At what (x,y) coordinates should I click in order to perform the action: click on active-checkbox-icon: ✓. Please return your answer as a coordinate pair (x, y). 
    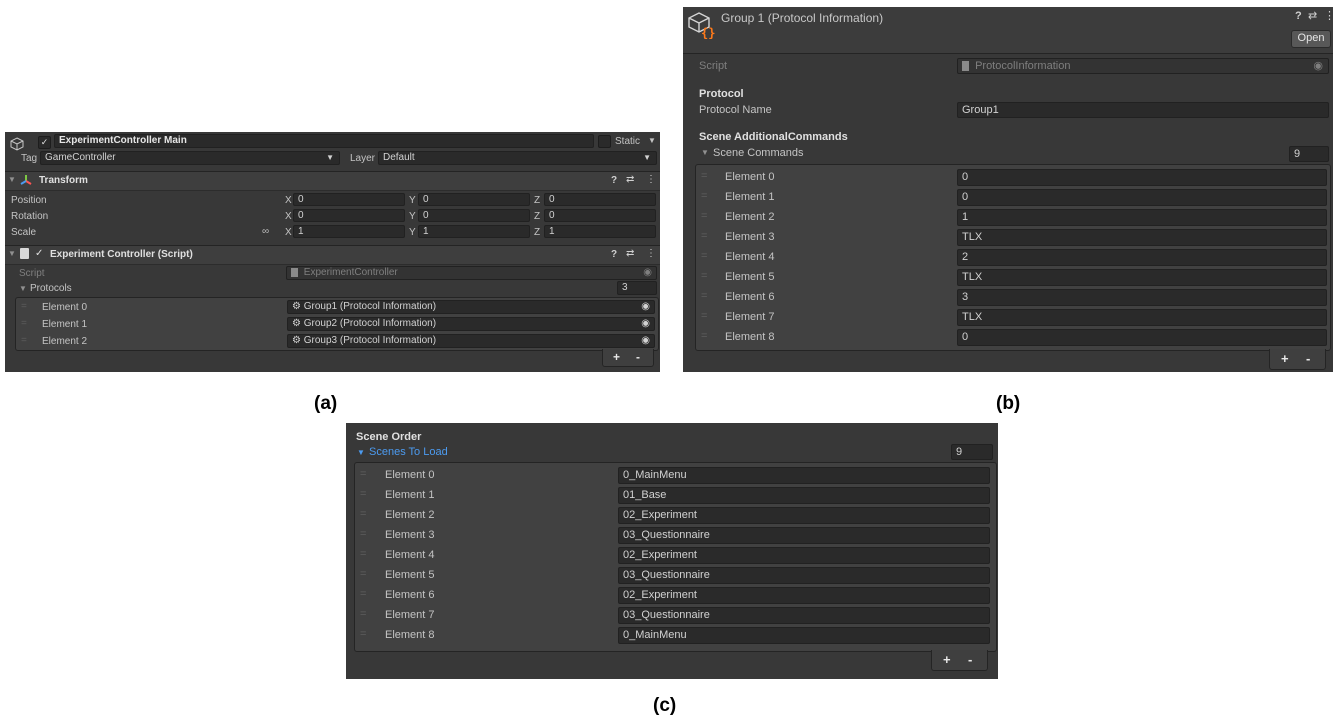
    Looking at the image, I should click on (44, 142).